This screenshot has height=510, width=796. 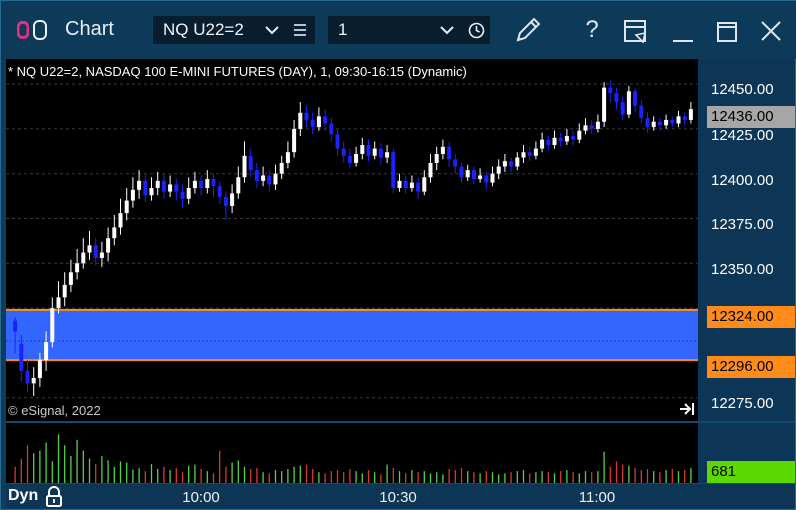 What do you see at coordinates (528, 30) in the screenshot?
I see `pencil-icon` at bounding box center [528, 30].